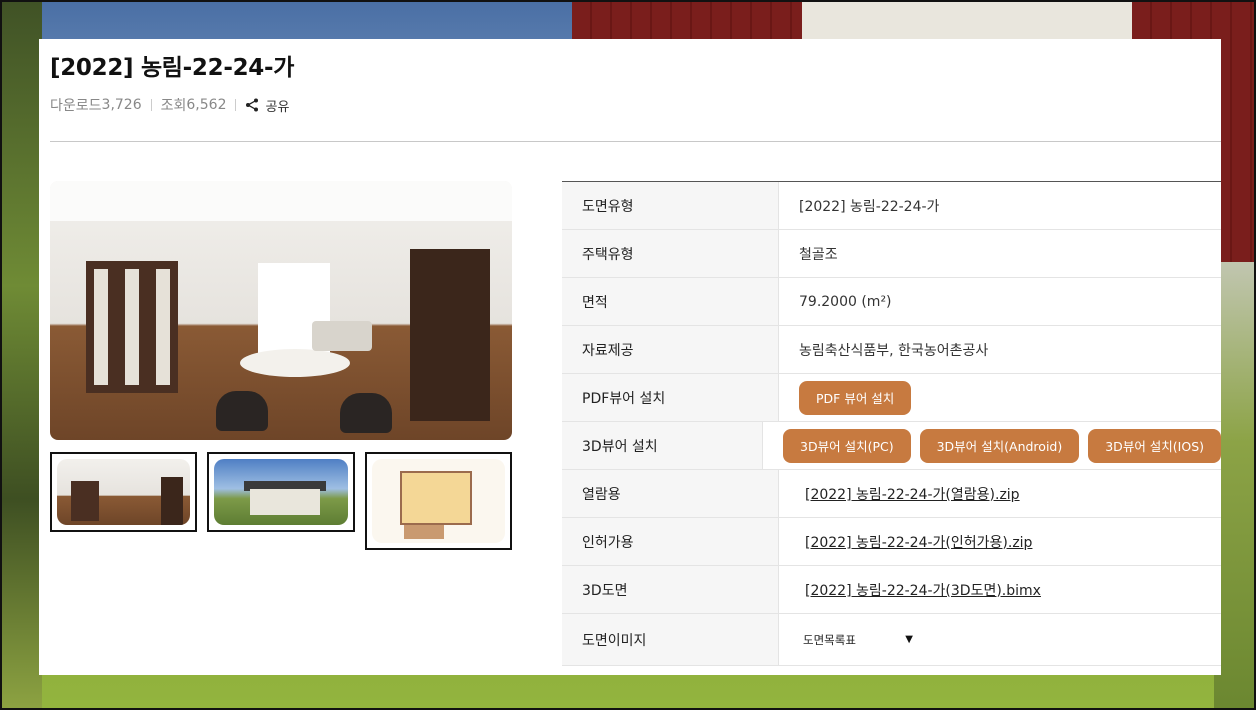 The width and height of the screenshot is (1256, 710). Describe the element at coordinates (829, 639) in the screenshot. I see `select-value: 도면목록표` at that location.